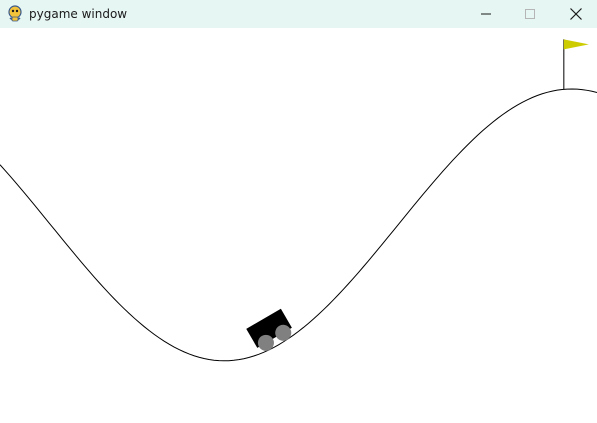  I want to click on minimize-icon, so click(486, 14).